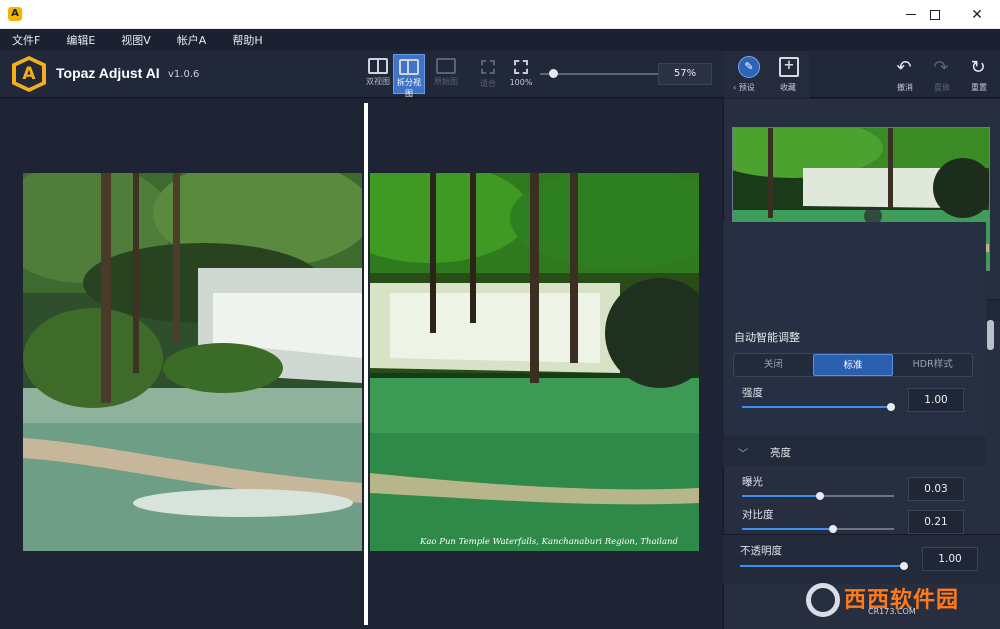 This screenshot has width=1000, height=629. I want to click on menu-help: 帮助H, so click(247, 40).